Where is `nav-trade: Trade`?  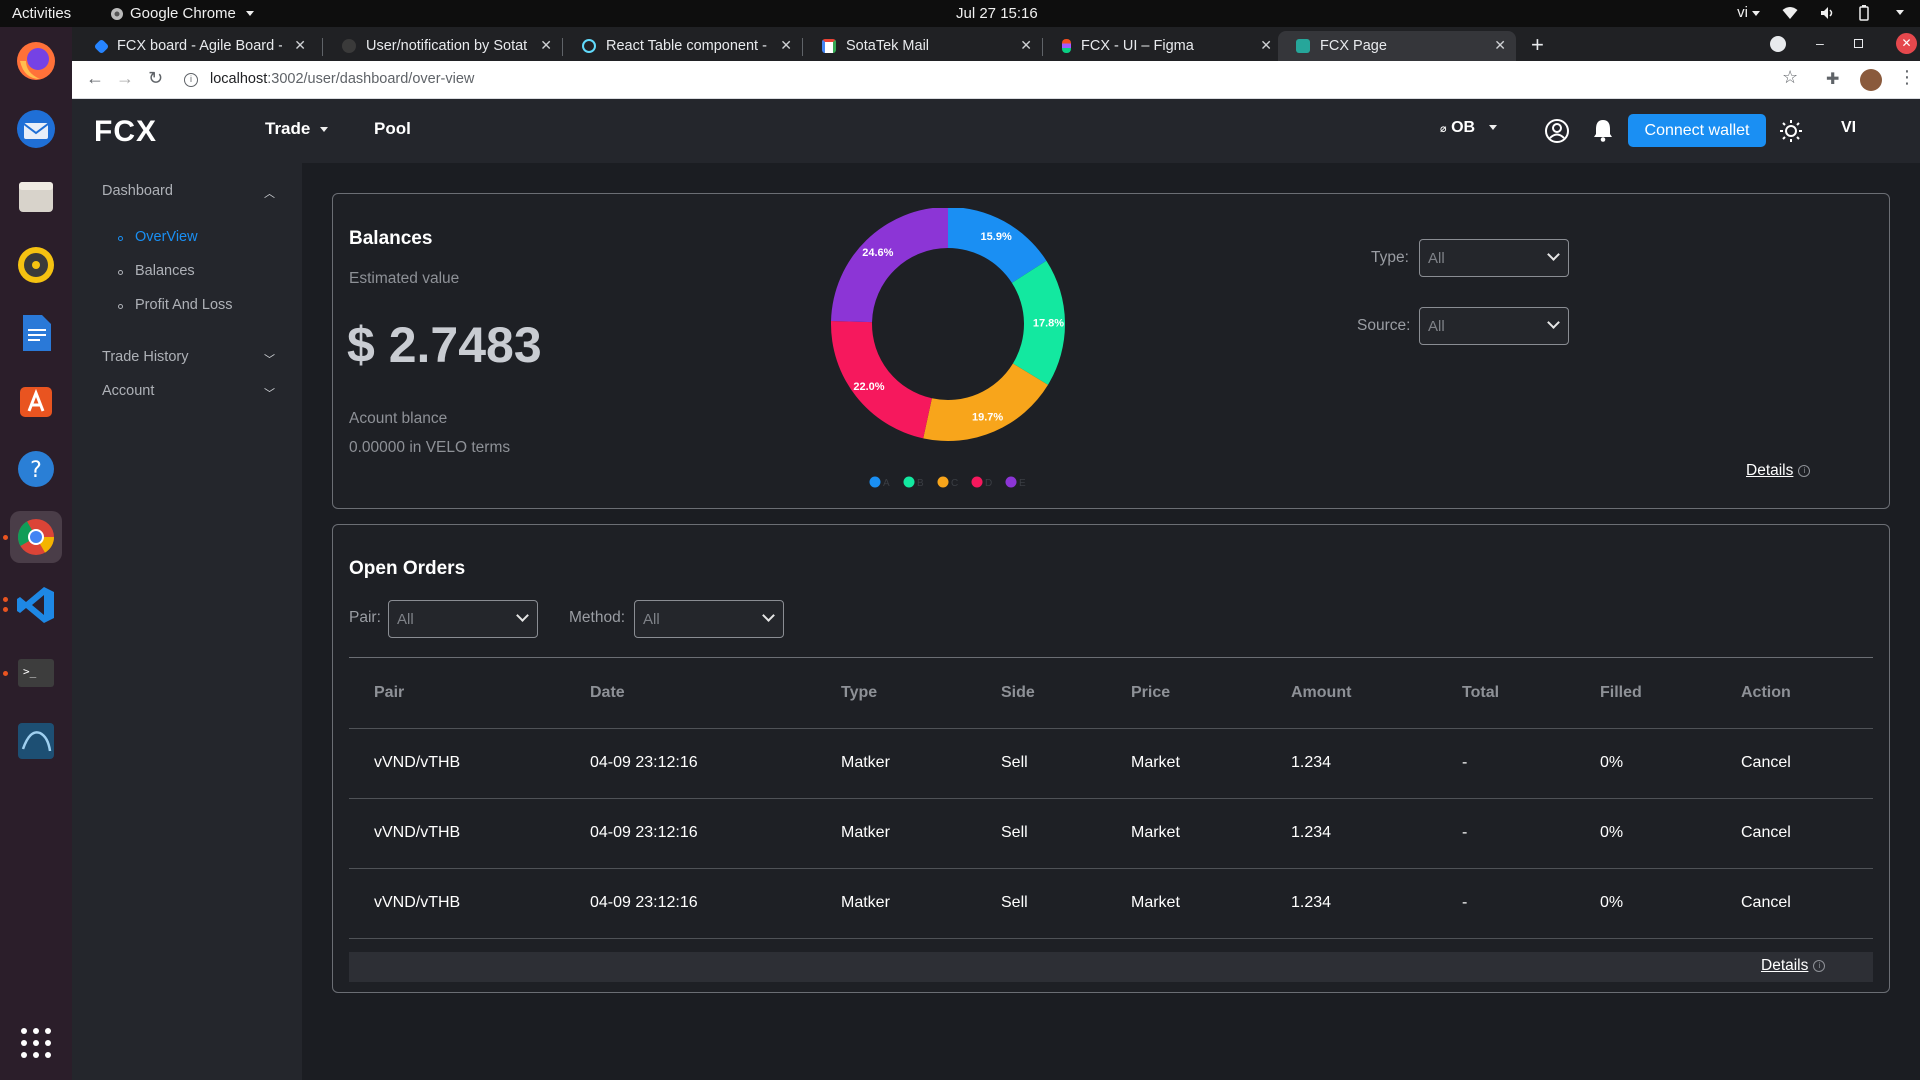
nav-trade: Trade is located at coordinates (297, 129).